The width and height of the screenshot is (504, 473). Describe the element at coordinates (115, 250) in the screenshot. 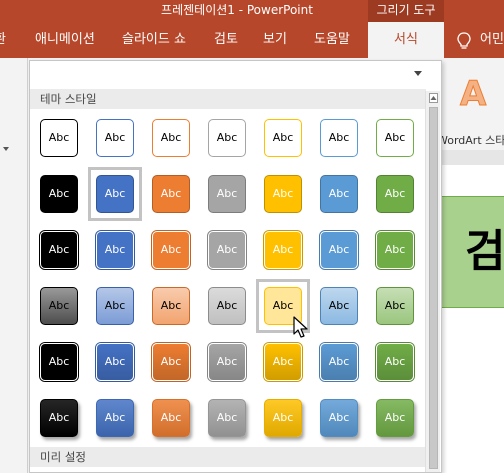

I see `shape-style-r3-c2: Abc` at that location.